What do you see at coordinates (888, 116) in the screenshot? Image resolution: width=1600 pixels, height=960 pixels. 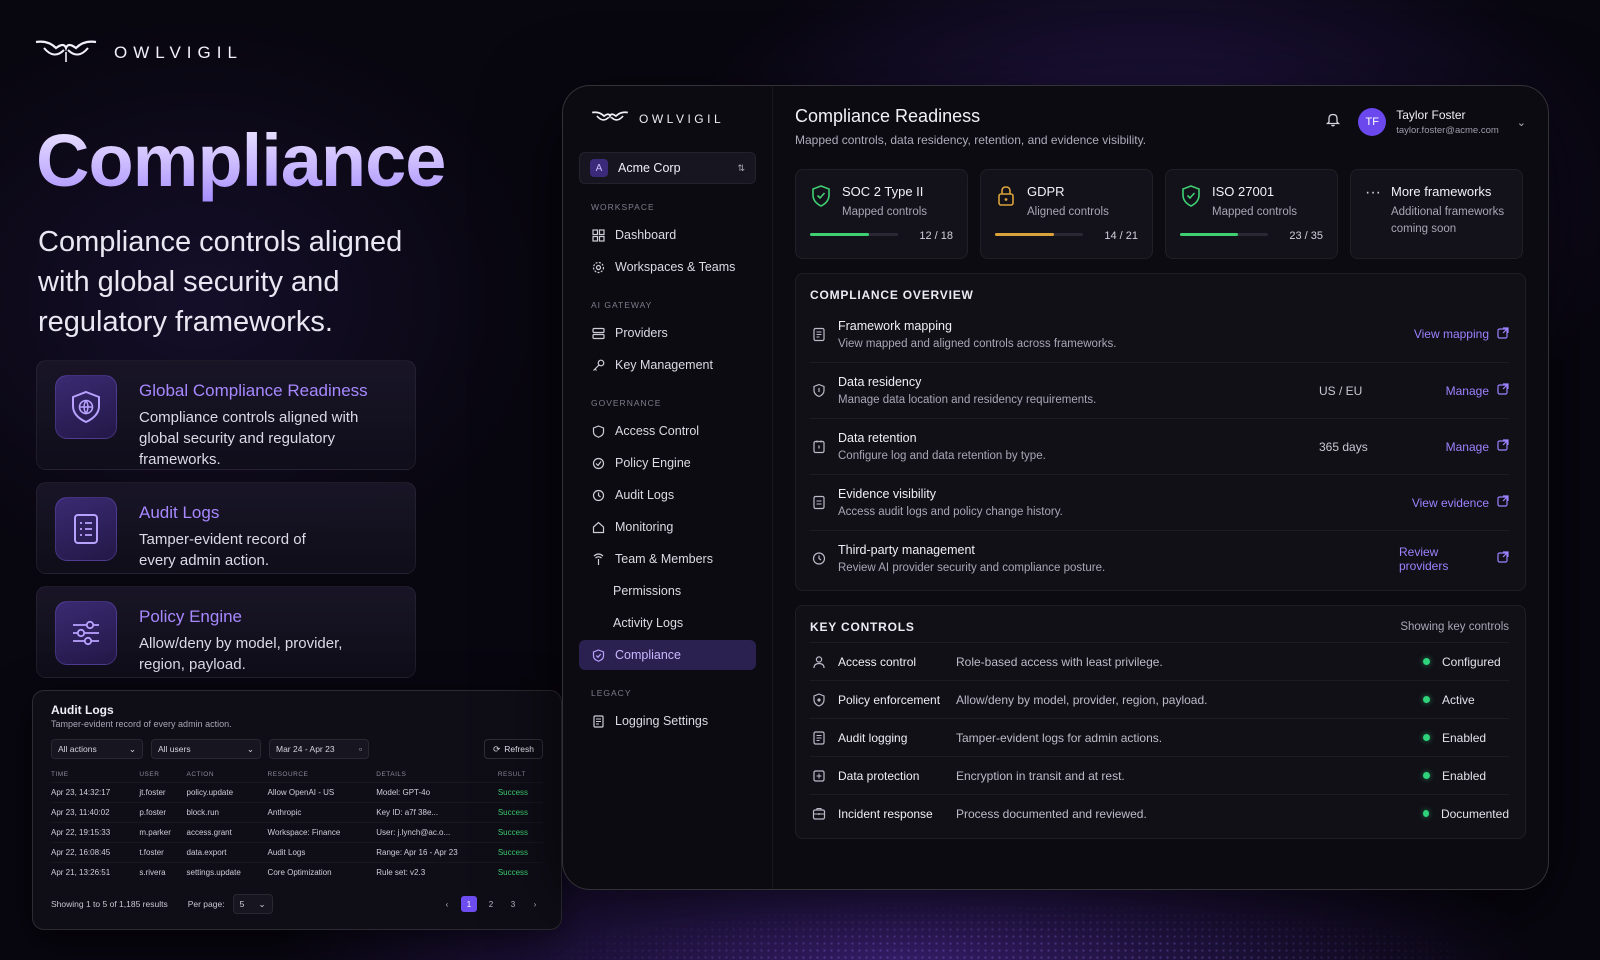 I see `page-title: Compliance Readiness` at bounding box center [888, 116].